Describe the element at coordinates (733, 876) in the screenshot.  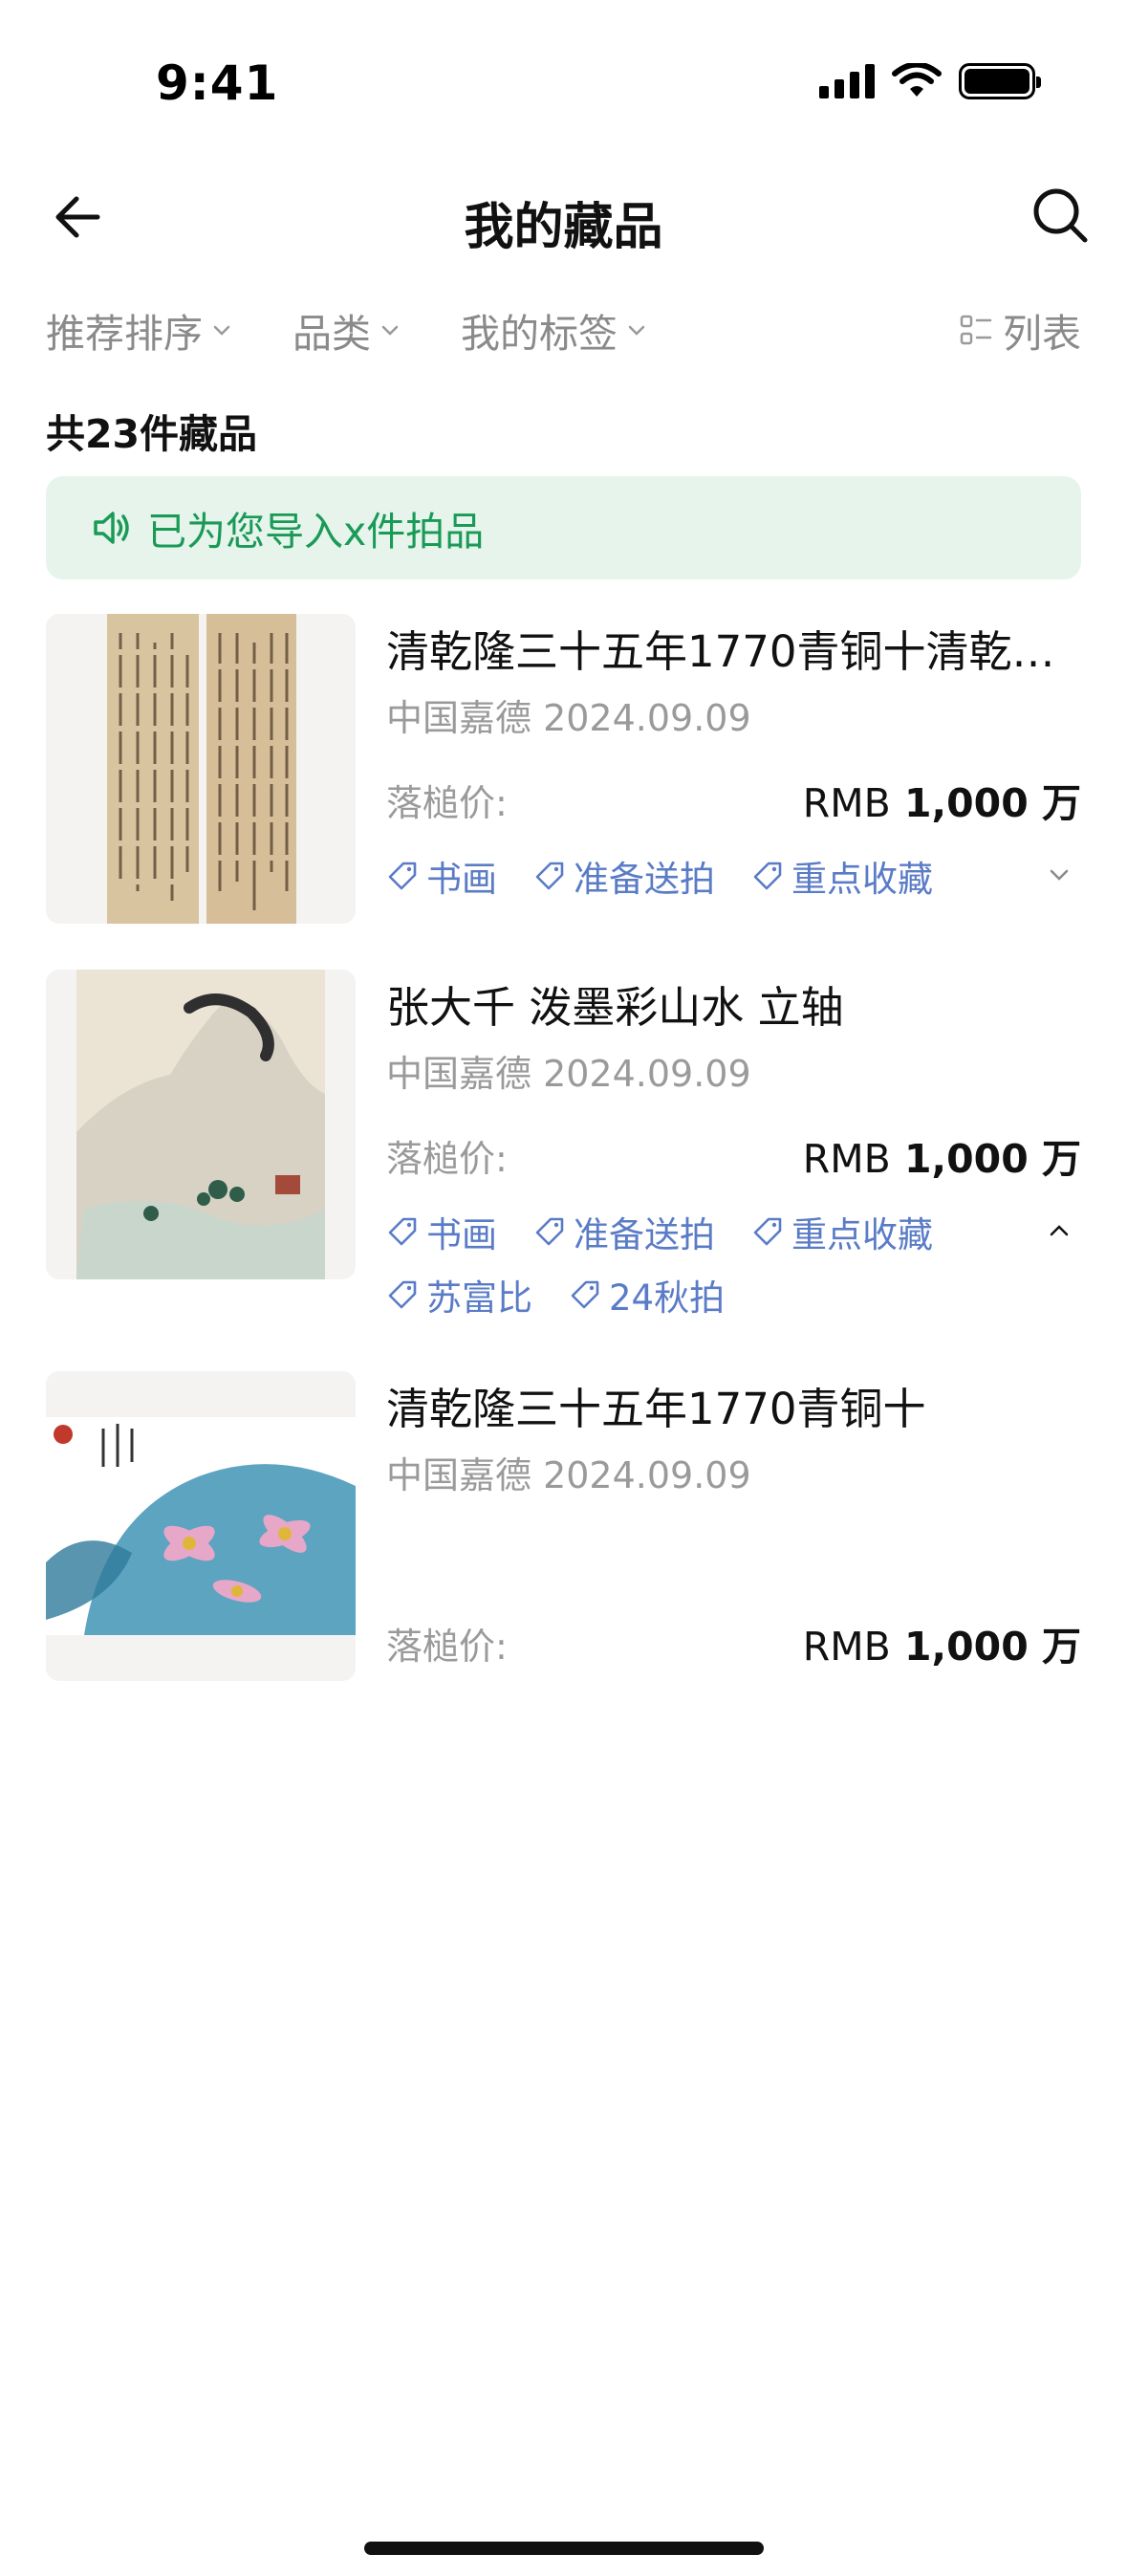
I see `tags-row: 书画 准备送拍 重点收藏` at that location.